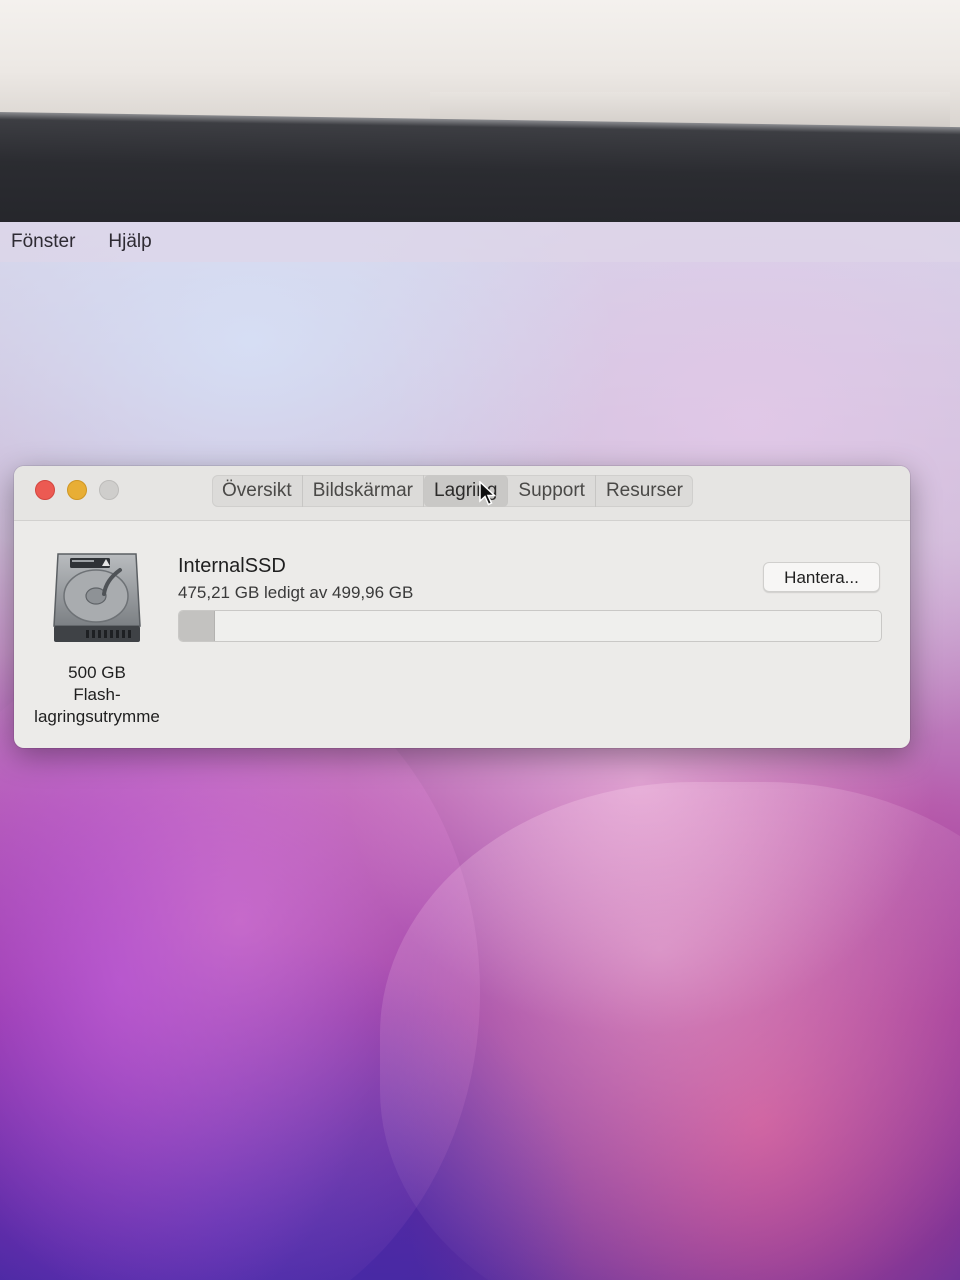  Describe the element at coordinates (488, 493) in the screenshot. I see `mouse-pointer-icon` at that location.